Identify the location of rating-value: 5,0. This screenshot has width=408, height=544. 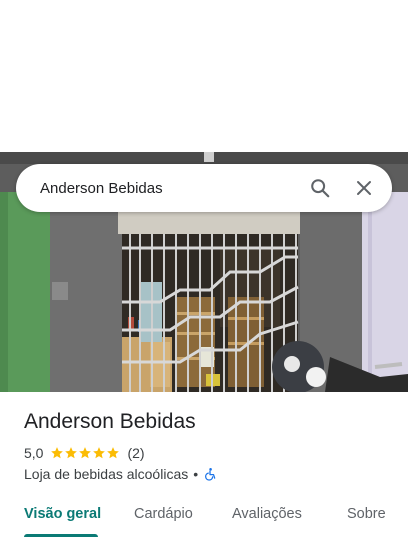
(34, 453).